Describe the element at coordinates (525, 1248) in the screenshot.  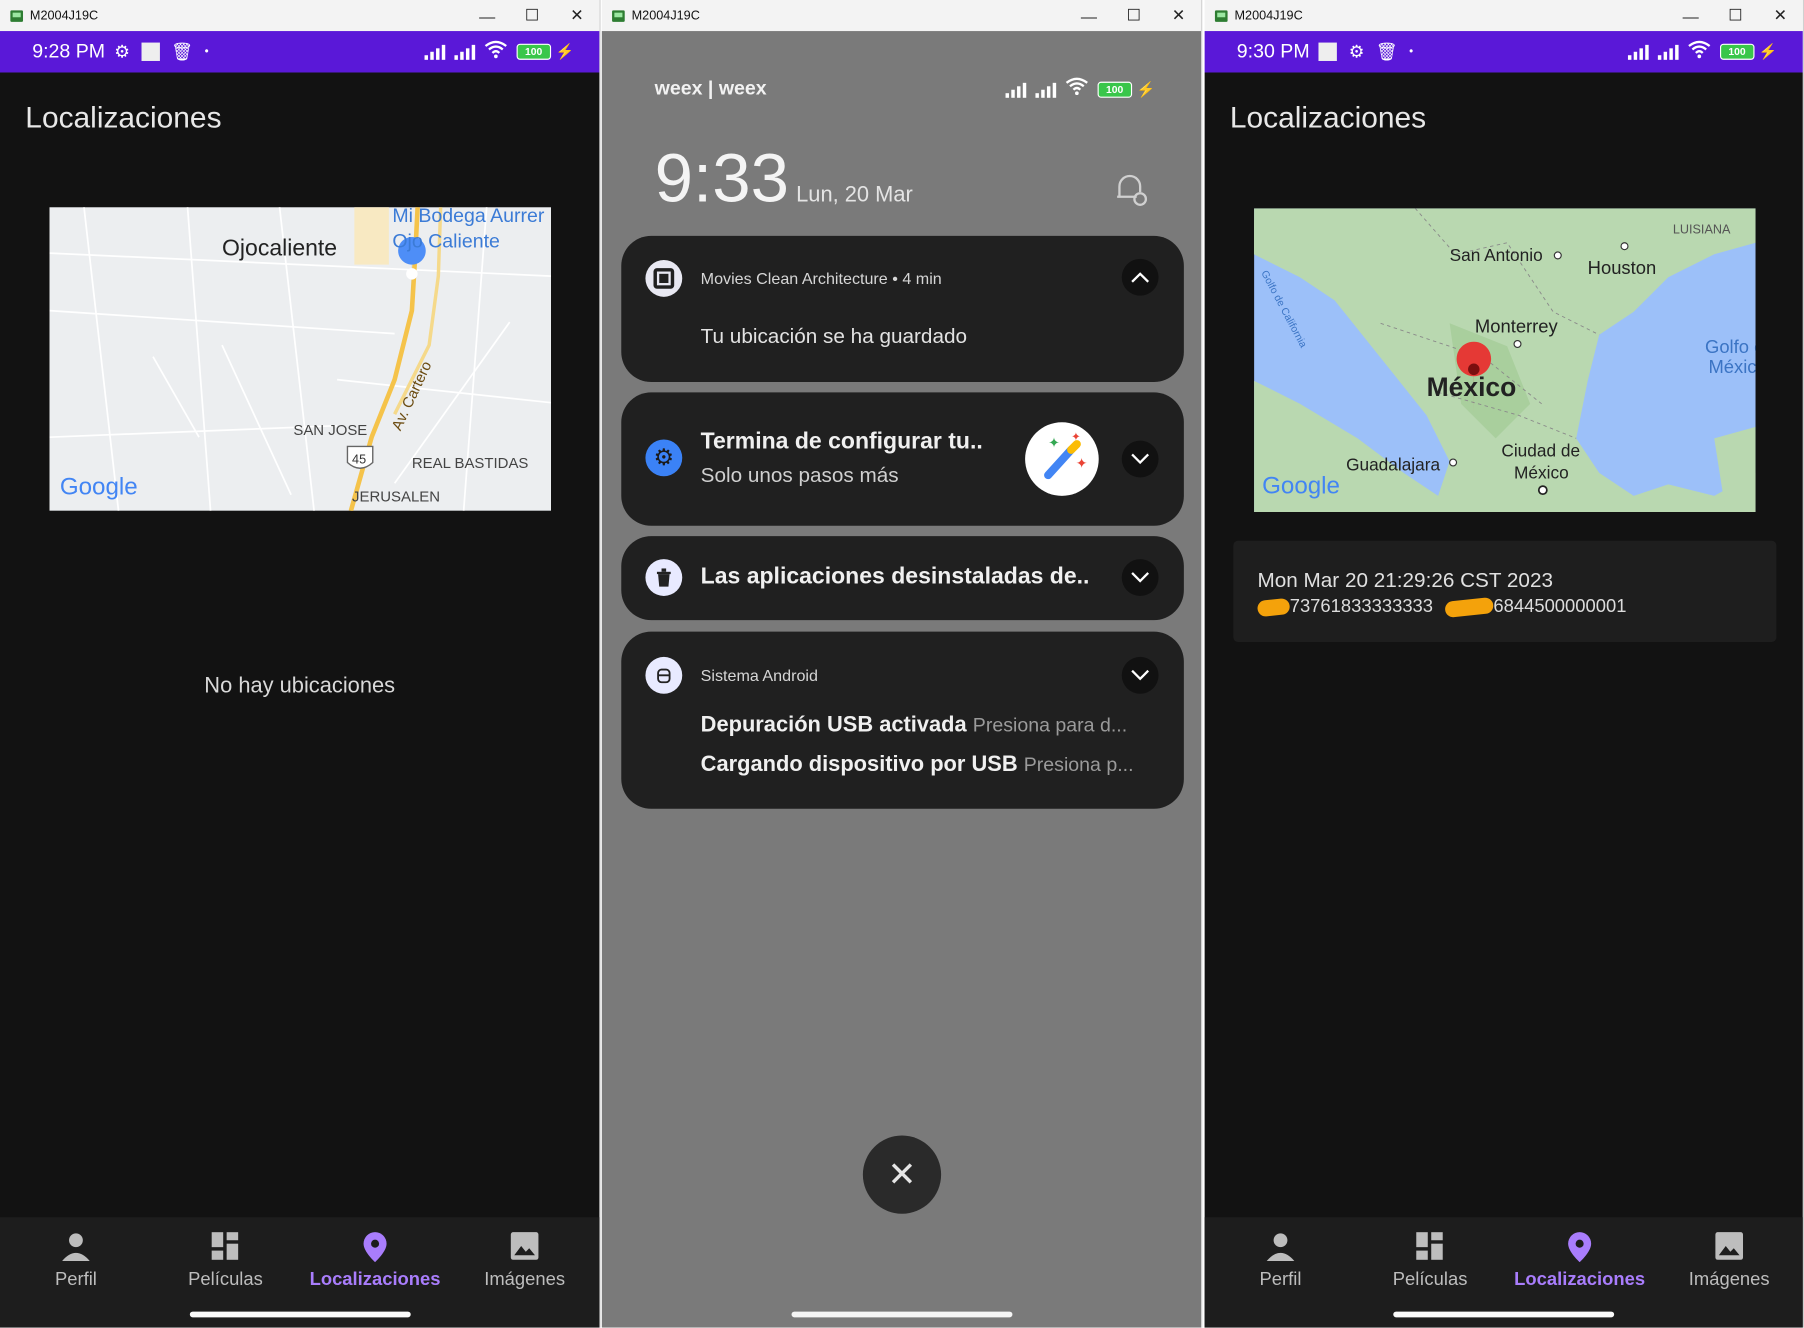
I see `image-icon` at that location.